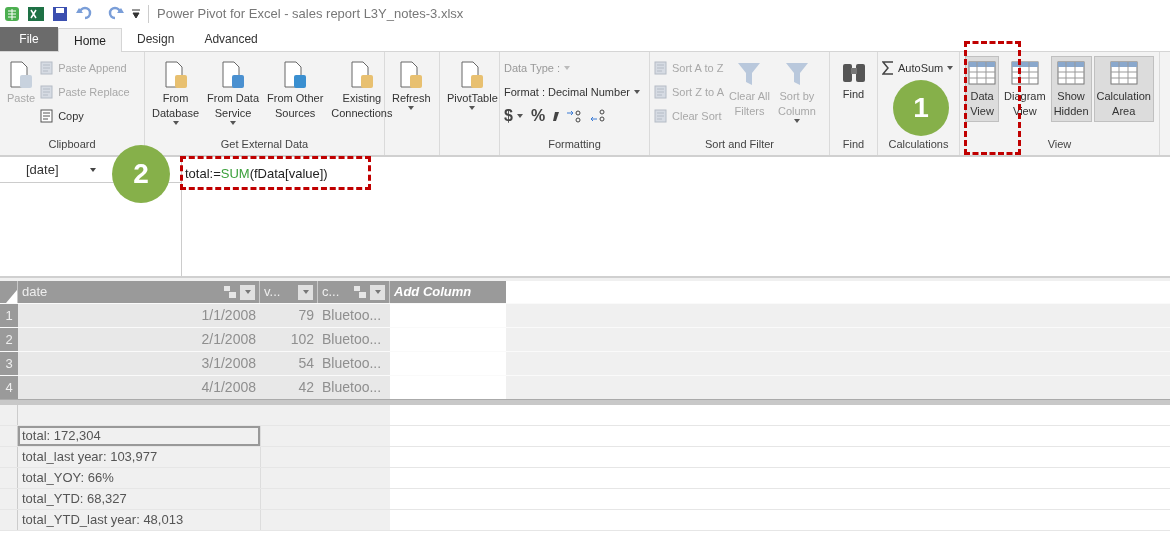 The height and width of the screenshot is (534, 1170). What do you see at coordinates (1071, 89) in the screenshot?
I see `view-toggle-button: Show Hidden` at bounding box center [1071, 89].